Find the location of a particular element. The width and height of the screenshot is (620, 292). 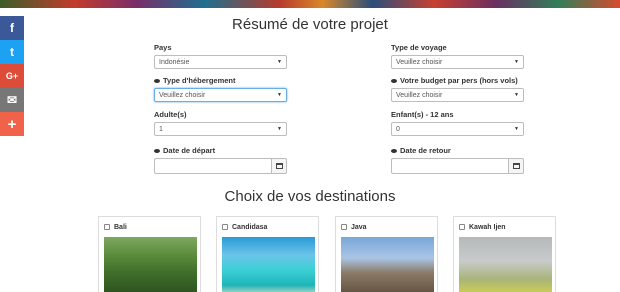

destination-card-candidasa: Candidasa is located at coordinates (267, 254).